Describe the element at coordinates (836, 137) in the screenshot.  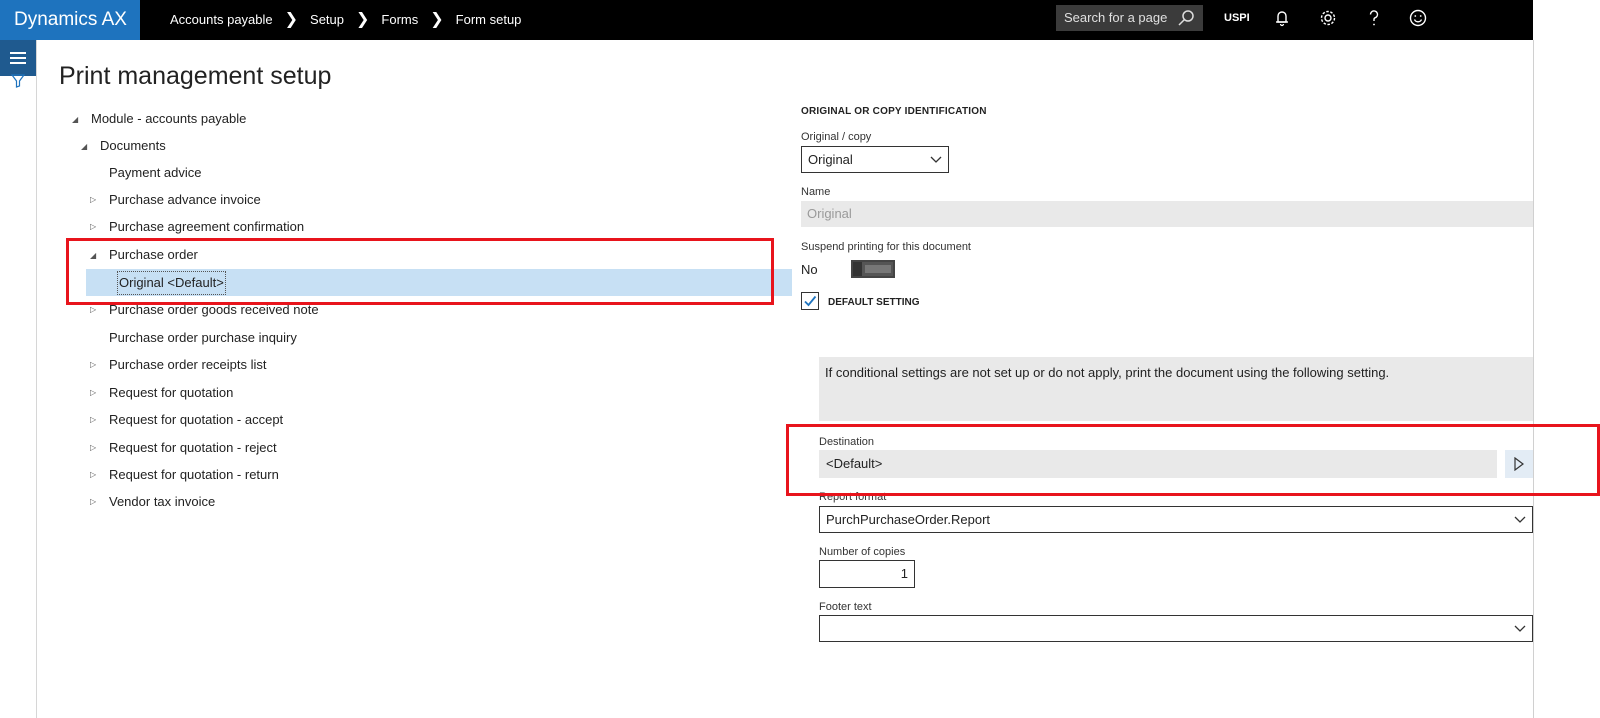
I see `original-copy-label: Original / copy` at that location.